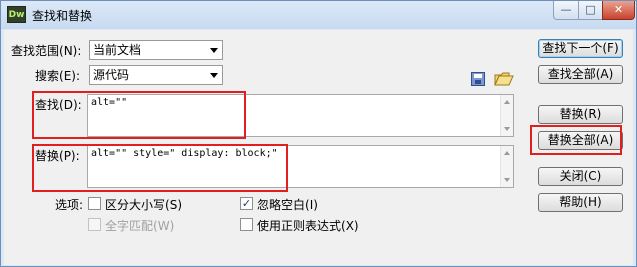  Describe the element at coordinates (47, 76) in the screenshot. I see `search-label-text: 搜索` at that location.